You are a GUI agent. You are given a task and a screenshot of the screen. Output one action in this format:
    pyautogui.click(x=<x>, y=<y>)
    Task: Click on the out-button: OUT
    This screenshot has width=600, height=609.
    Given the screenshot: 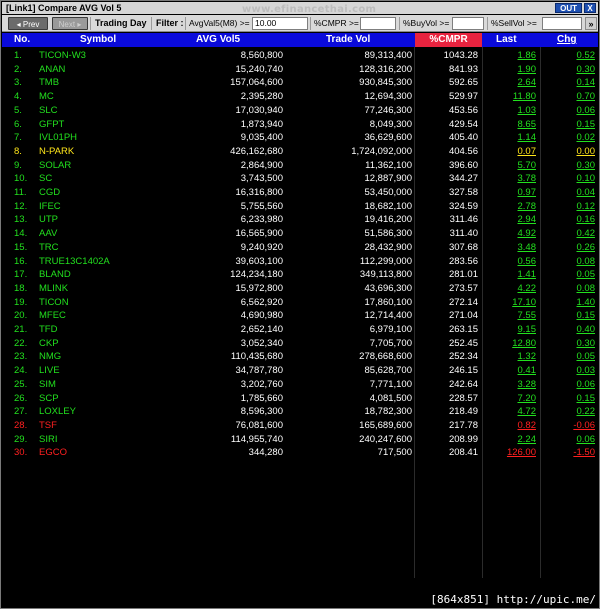 What is the action you would take?
    pyautogui.click(x=568, y=8)
    